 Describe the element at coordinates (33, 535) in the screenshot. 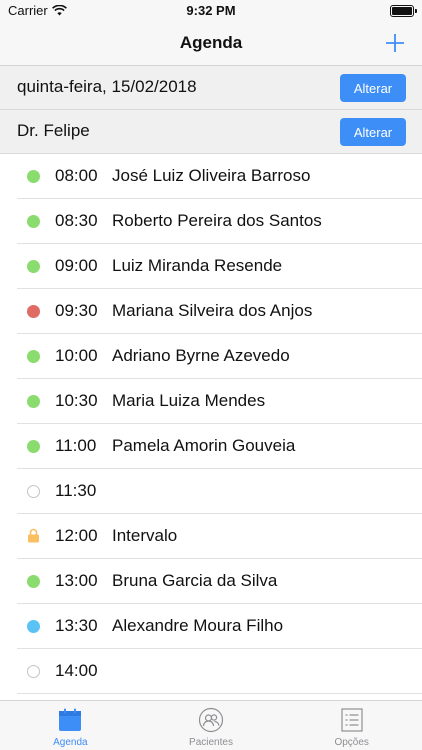

I see `lock-icon` at that location.